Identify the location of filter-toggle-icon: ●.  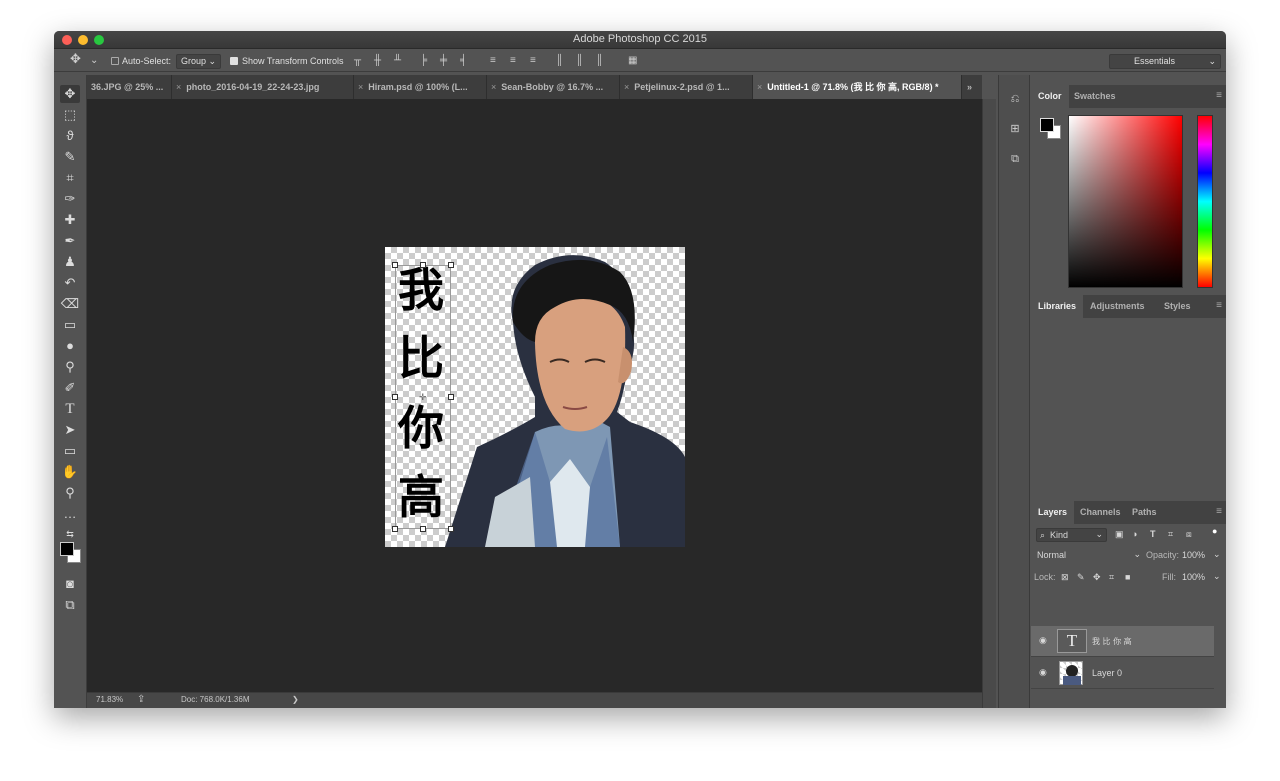
(1214, 531).